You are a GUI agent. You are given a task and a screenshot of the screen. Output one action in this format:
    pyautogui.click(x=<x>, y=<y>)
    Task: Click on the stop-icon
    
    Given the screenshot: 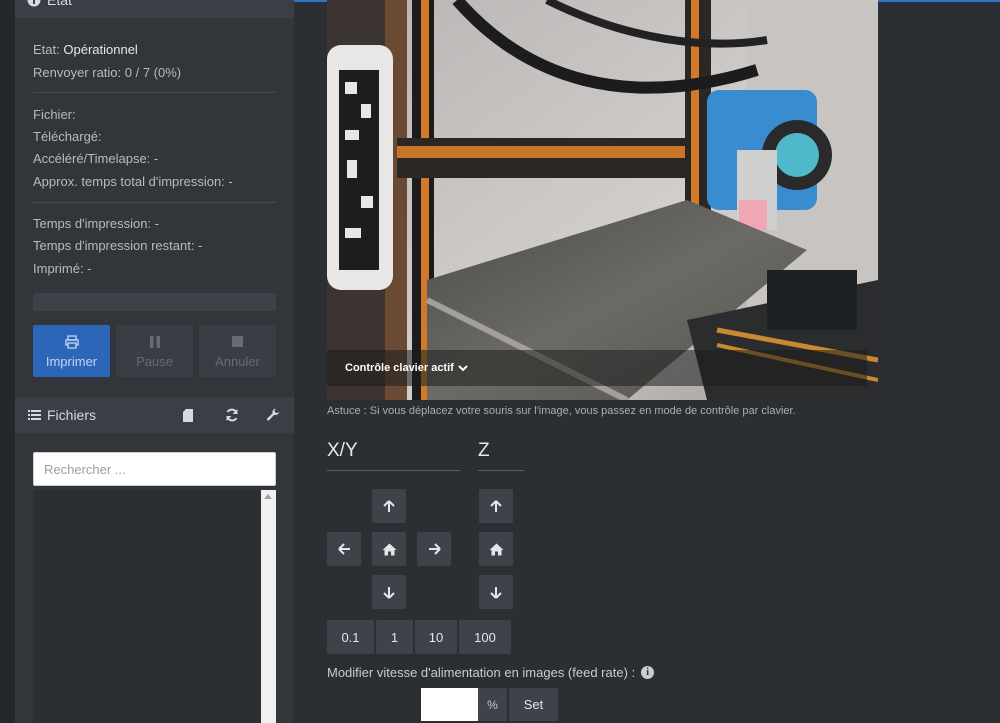 What is the action you would take?
    pyautogui.click(x=237, y=342)
    